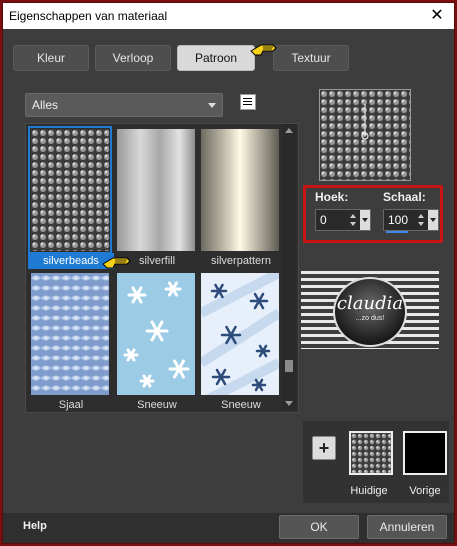  I want to click on silverpattern-swatch, so click(240, 190).